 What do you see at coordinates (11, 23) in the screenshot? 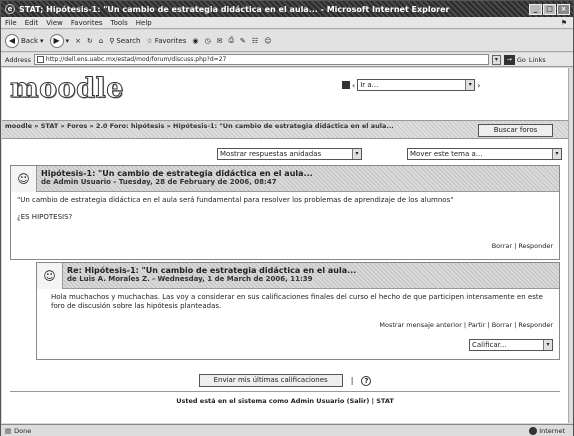
I see `menu-file: File` at bounding box center [11, 23].